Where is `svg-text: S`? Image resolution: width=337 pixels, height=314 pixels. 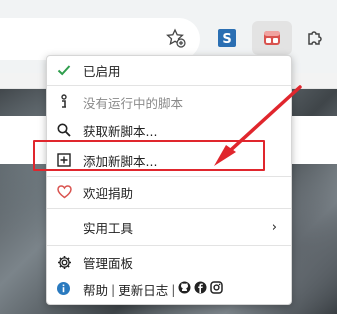
svg-text: S is located at coordinates (226, 39).